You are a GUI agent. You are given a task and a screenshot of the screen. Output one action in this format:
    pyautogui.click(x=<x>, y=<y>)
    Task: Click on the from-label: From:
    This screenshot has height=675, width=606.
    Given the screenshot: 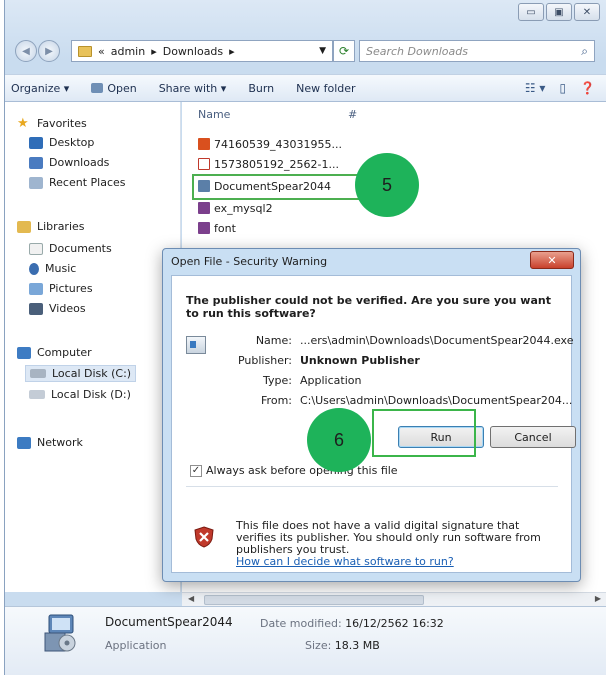 What is the action you would take?
    pyautogui.click(x=276, y=400)
    